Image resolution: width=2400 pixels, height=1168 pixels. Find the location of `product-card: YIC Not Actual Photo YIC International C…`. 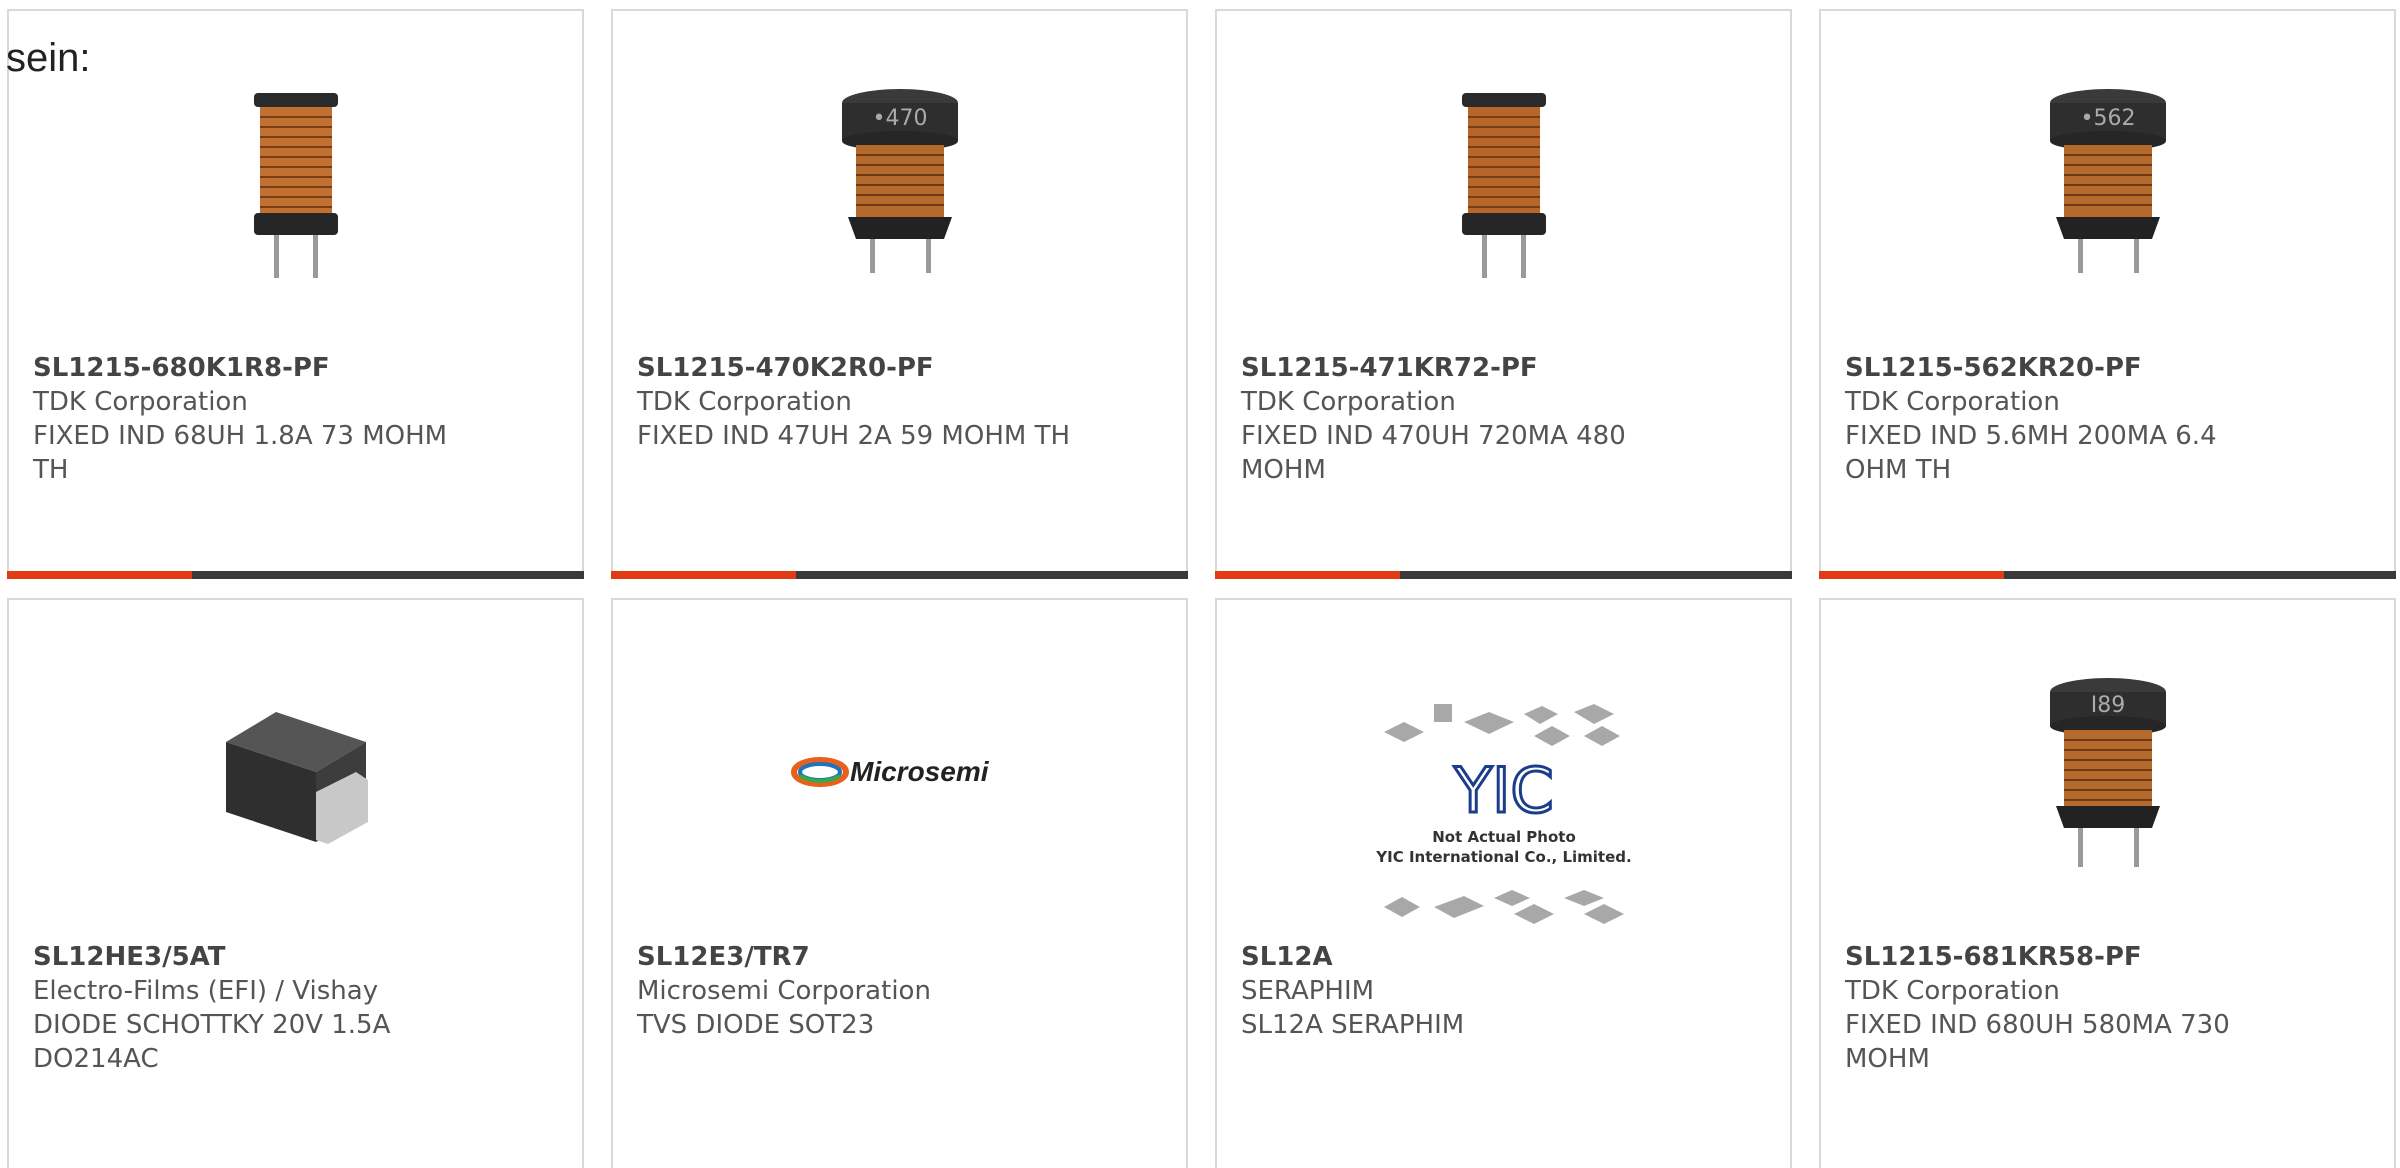

product-card: YIC Not Actual Photo YIC International C… is located at coordinates (1503, 883).